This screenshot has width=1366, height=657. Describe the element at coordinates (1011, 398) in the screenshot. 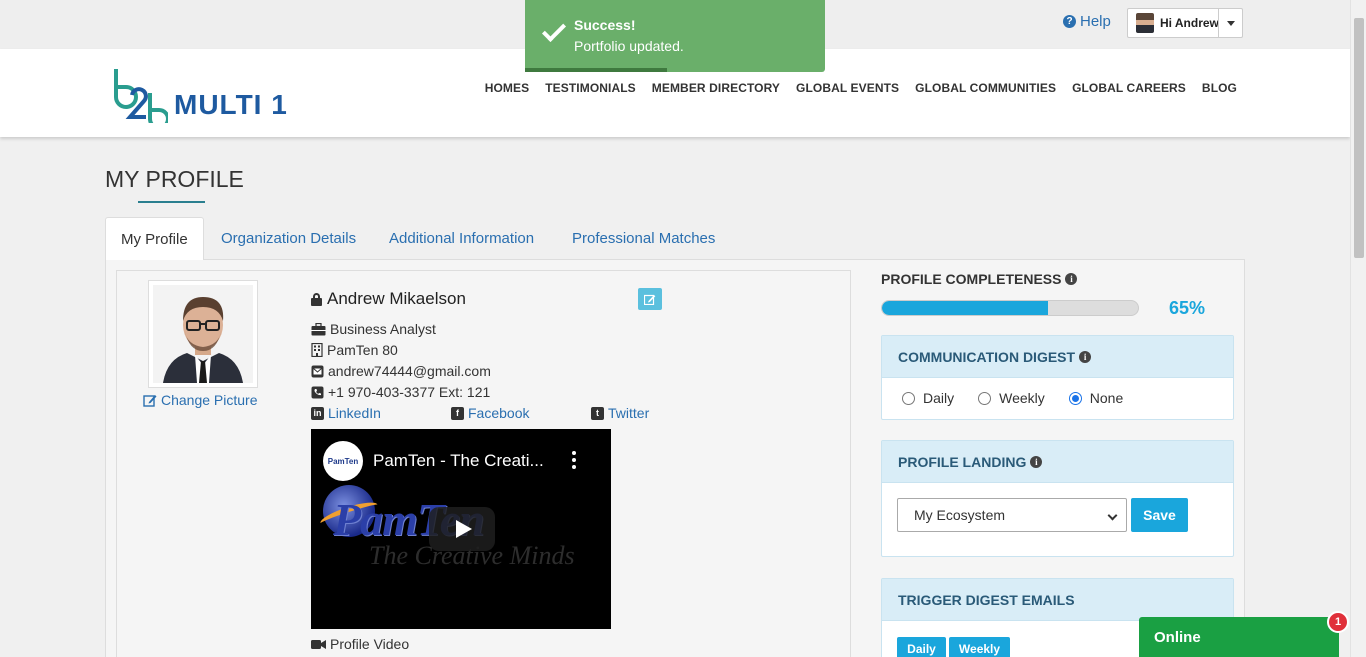

I see `digest-option-weekly: Weekly` at that location.